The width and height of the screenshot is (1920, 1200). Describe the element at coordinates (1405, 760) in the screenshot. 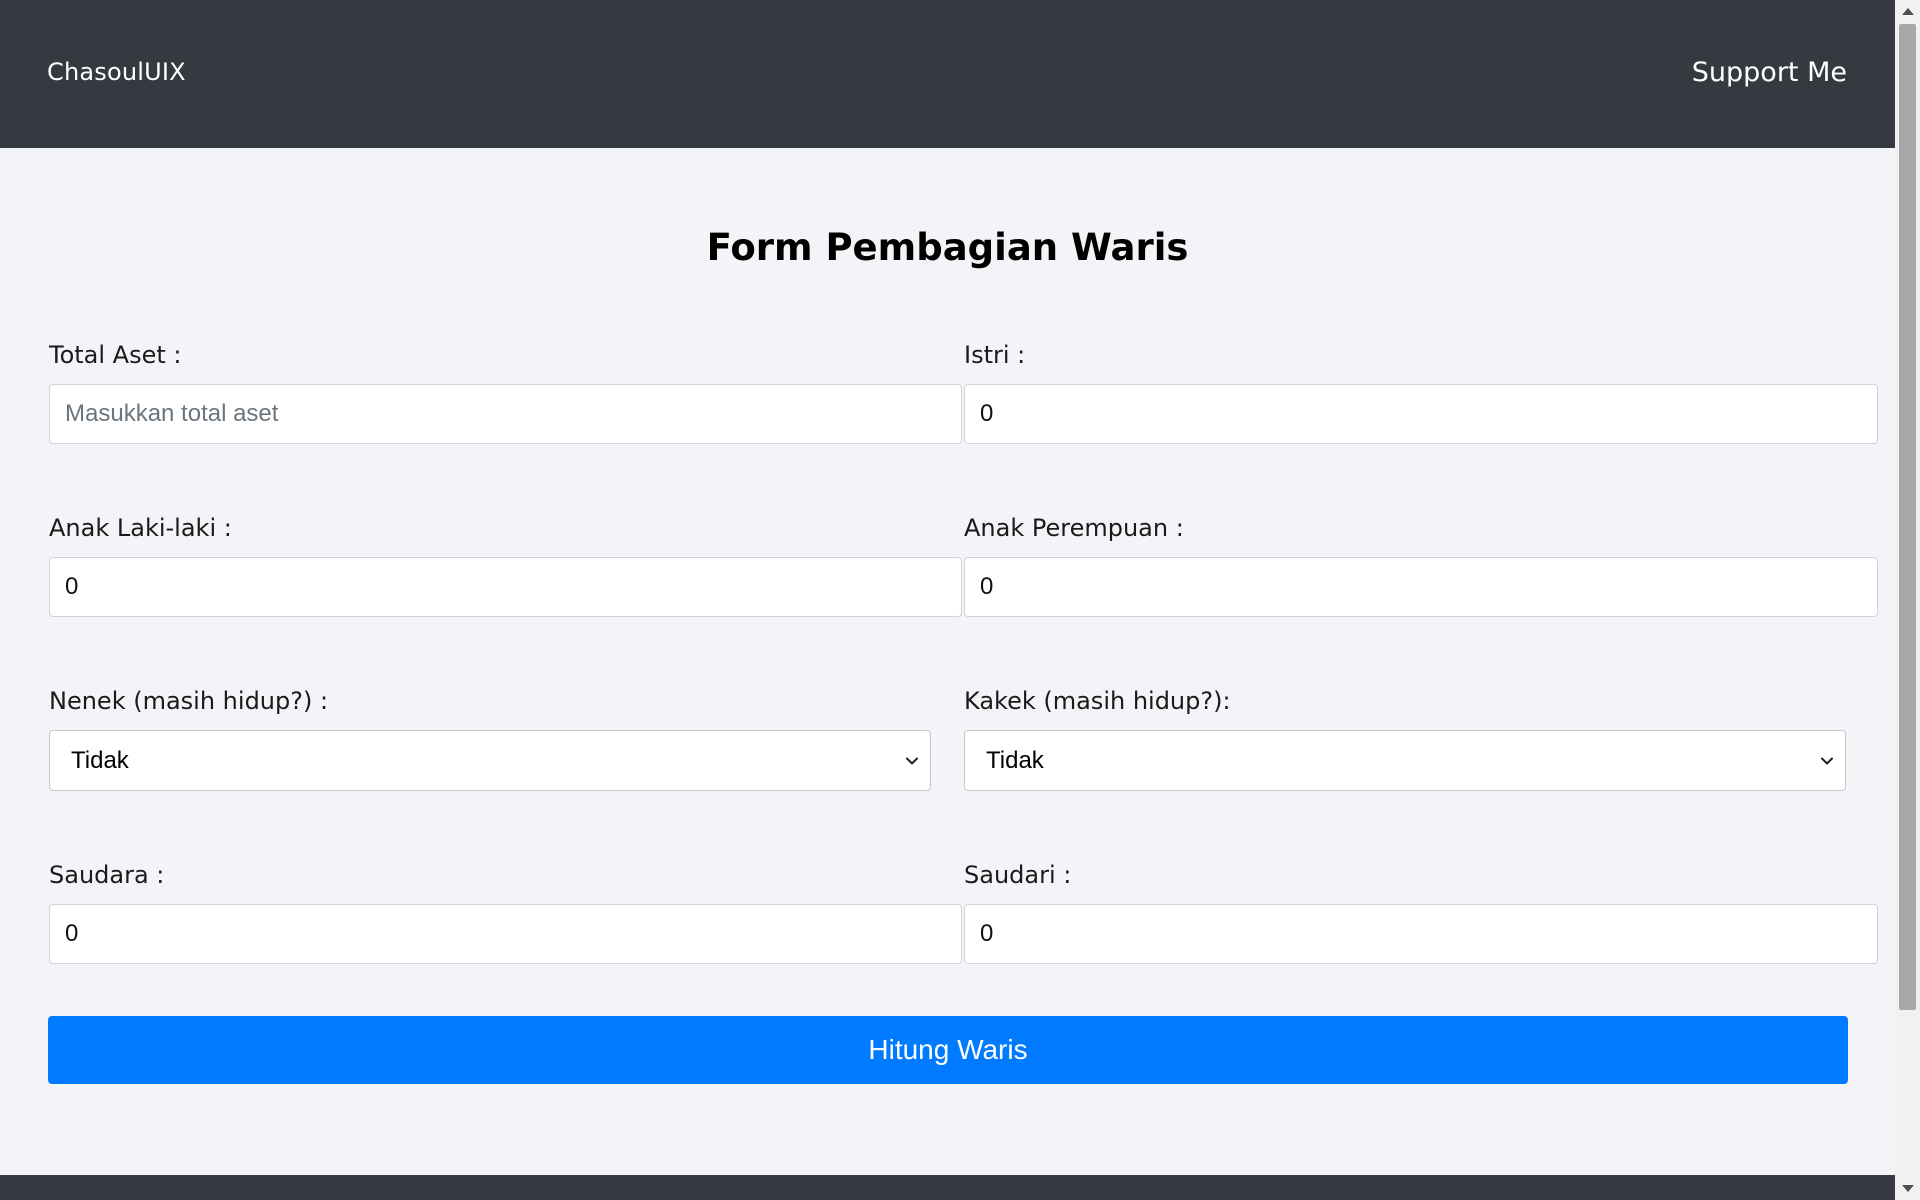

I see `kakek-select: Tidak` at that location.